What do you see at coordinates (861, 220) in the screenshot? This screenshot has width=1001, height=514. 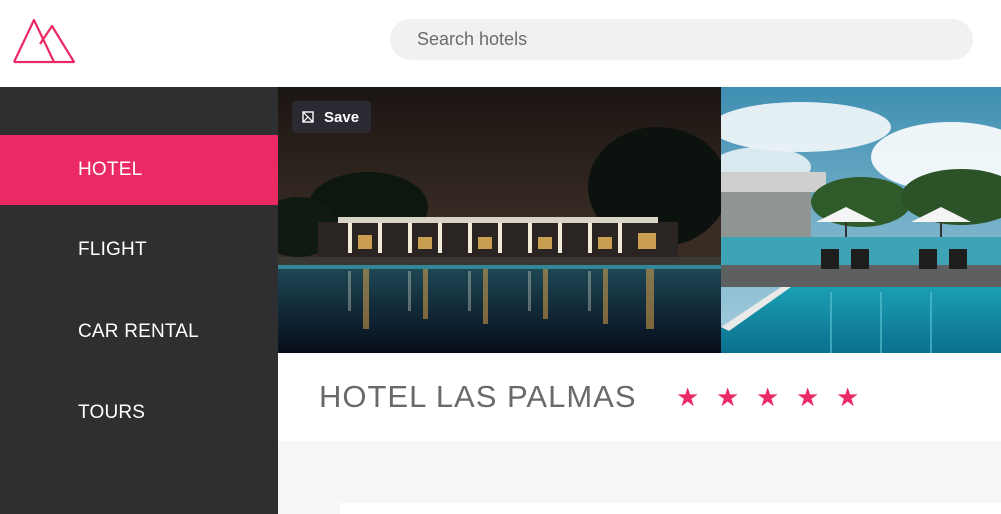 I see `hotel-photo-day-pool` at bounding box center [861, 220].